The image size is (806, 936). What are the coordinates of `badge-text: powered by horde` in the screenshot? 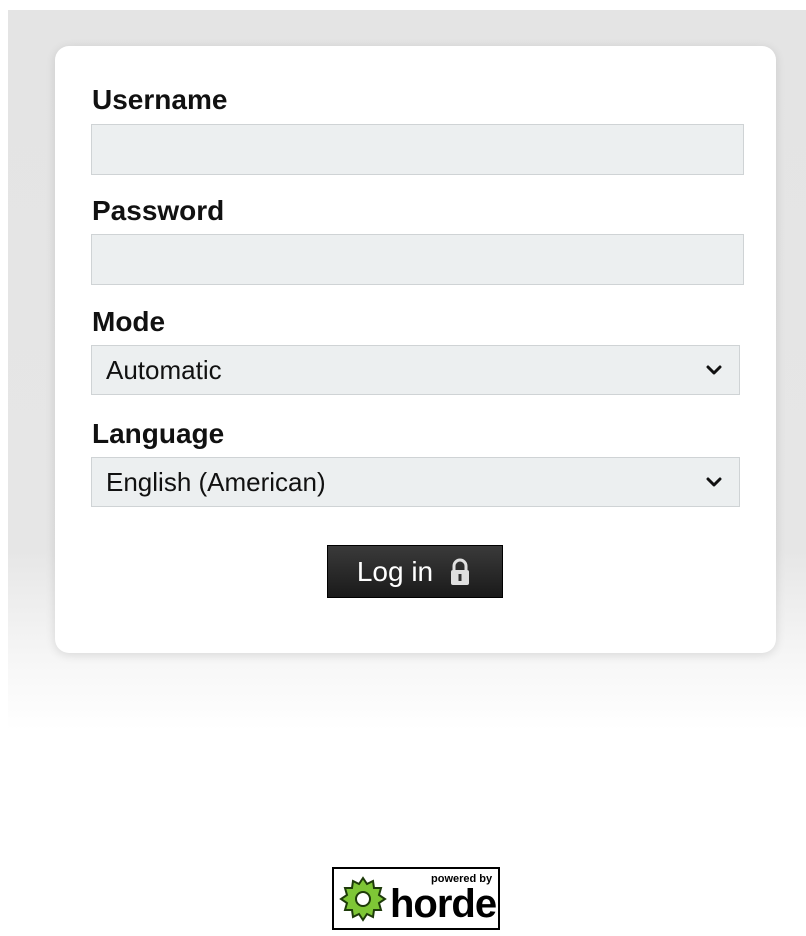 It's located at (443, 900).